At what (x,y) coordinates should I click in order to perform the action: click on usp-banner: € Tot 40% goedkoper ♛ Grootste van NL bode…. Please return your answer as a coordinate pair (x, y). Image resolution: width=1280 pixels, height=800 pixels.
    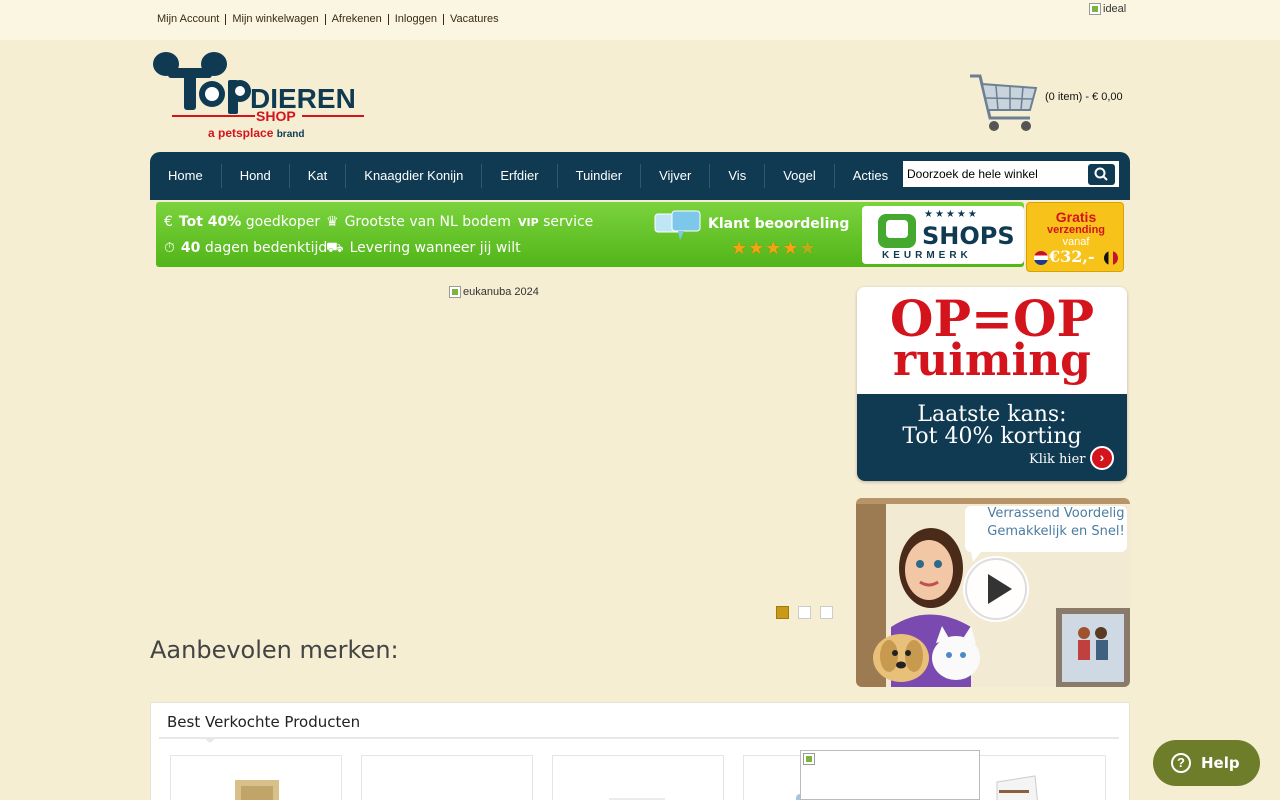
    Looking at the image, I should click on (590, 234).